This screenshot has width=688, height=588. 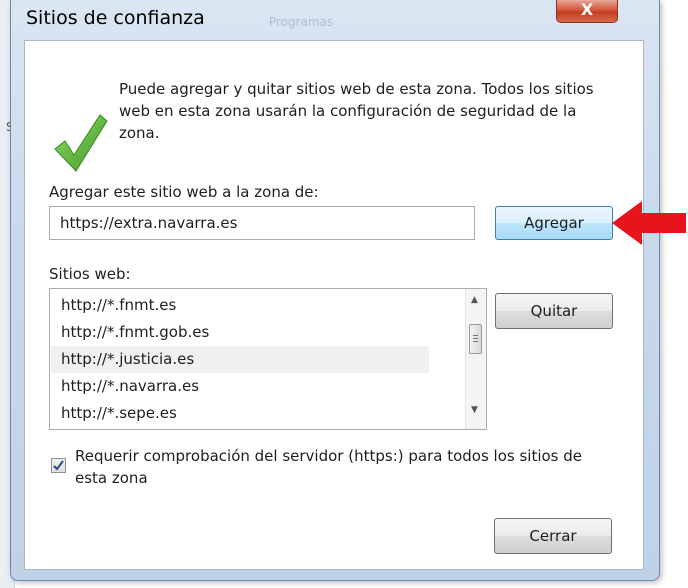 I want to click on dialog-title: Sitios de confianza, so click(x=115, y=18).